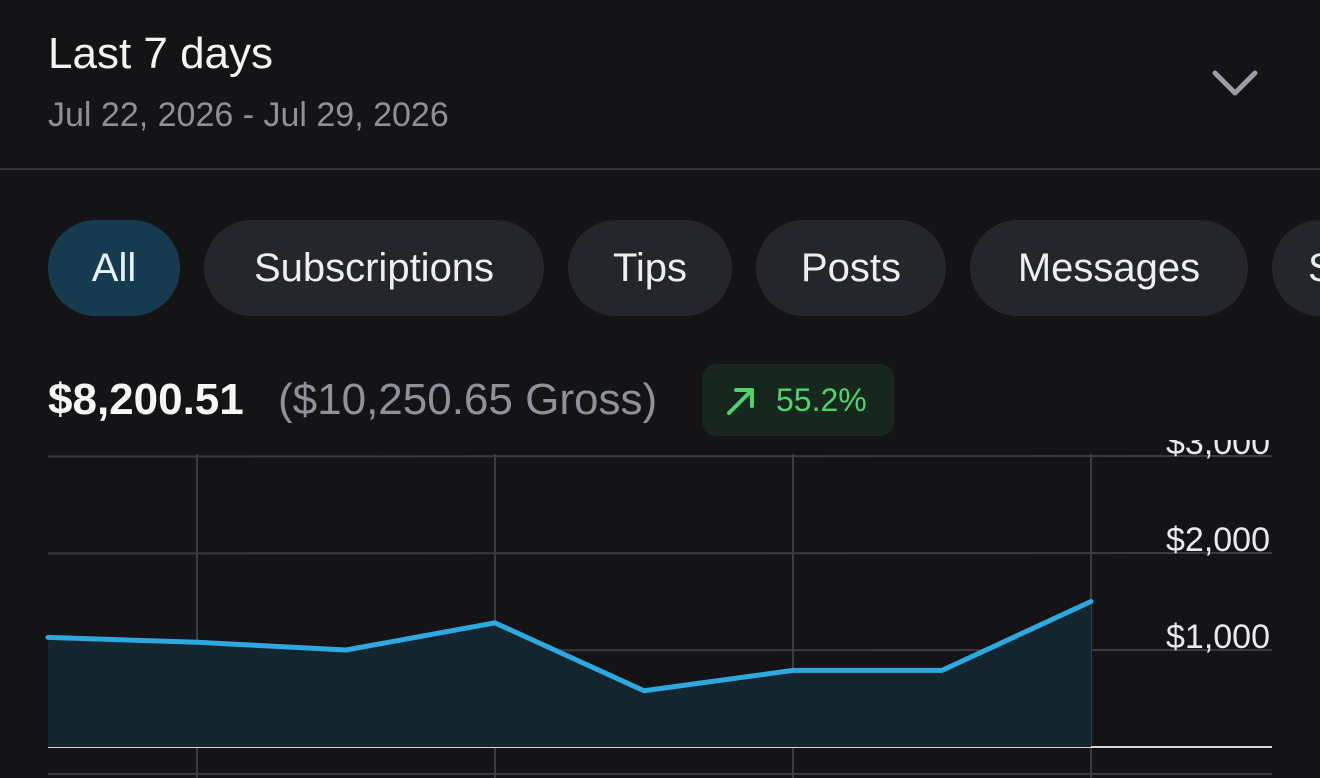  I want to click on header-divider, so click(660, 169).